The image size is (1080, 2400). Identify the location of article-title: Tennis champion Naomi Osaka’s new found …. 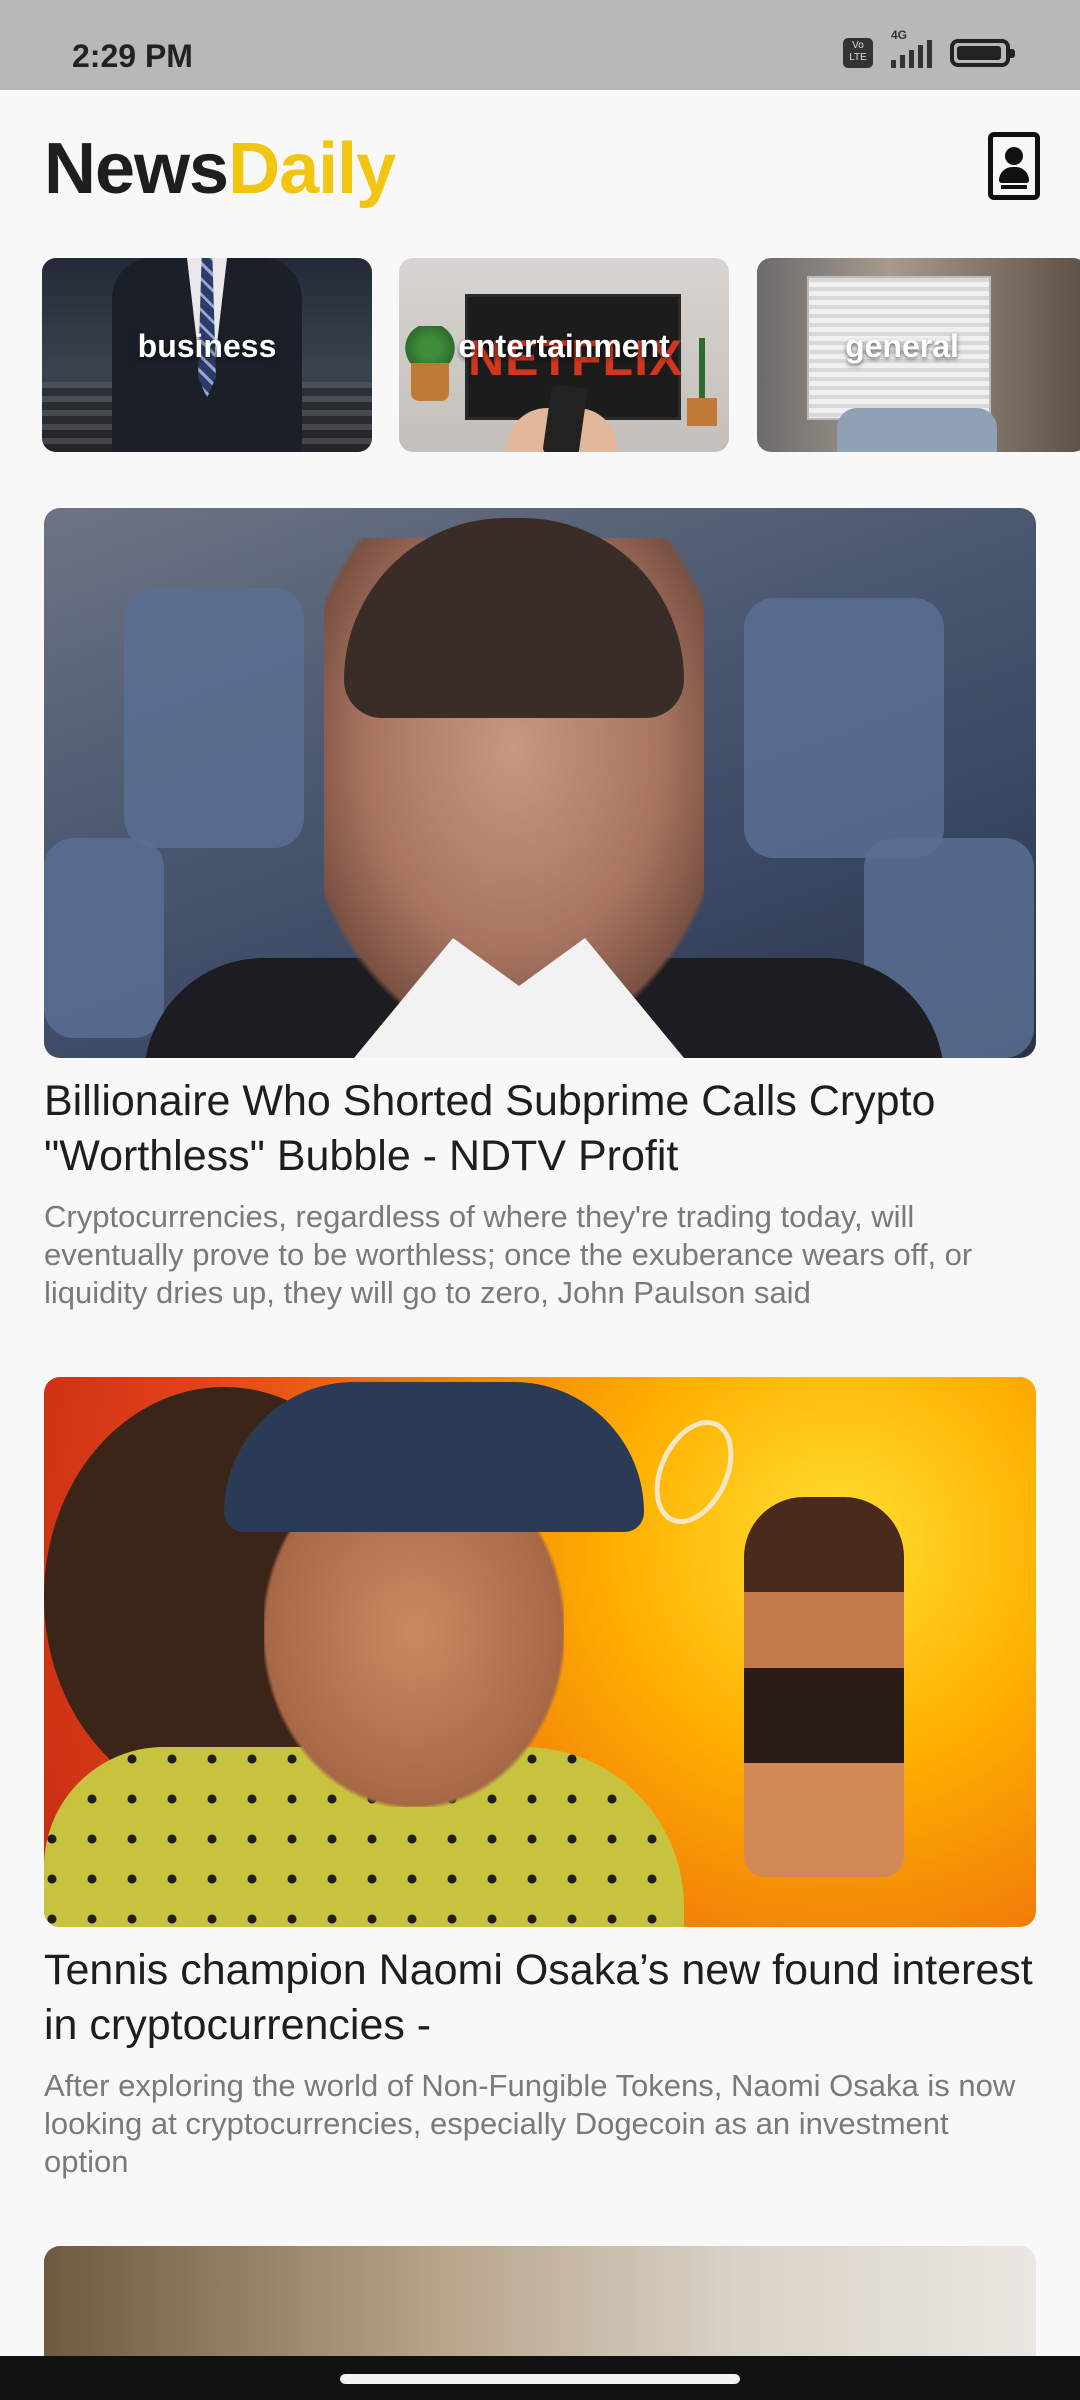
(540, 1998).